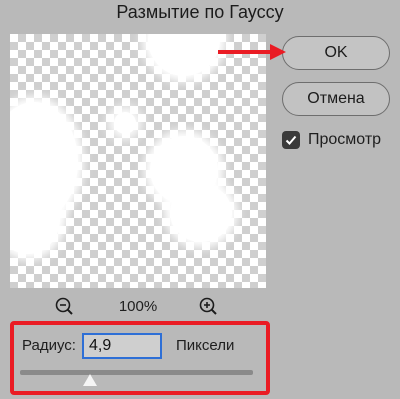 This screenshot has height=399, width=400. What do you see at coordinates (252, 52) in the screenshot?
I see `red-arrow-icon` at bounding box center [252, 52].